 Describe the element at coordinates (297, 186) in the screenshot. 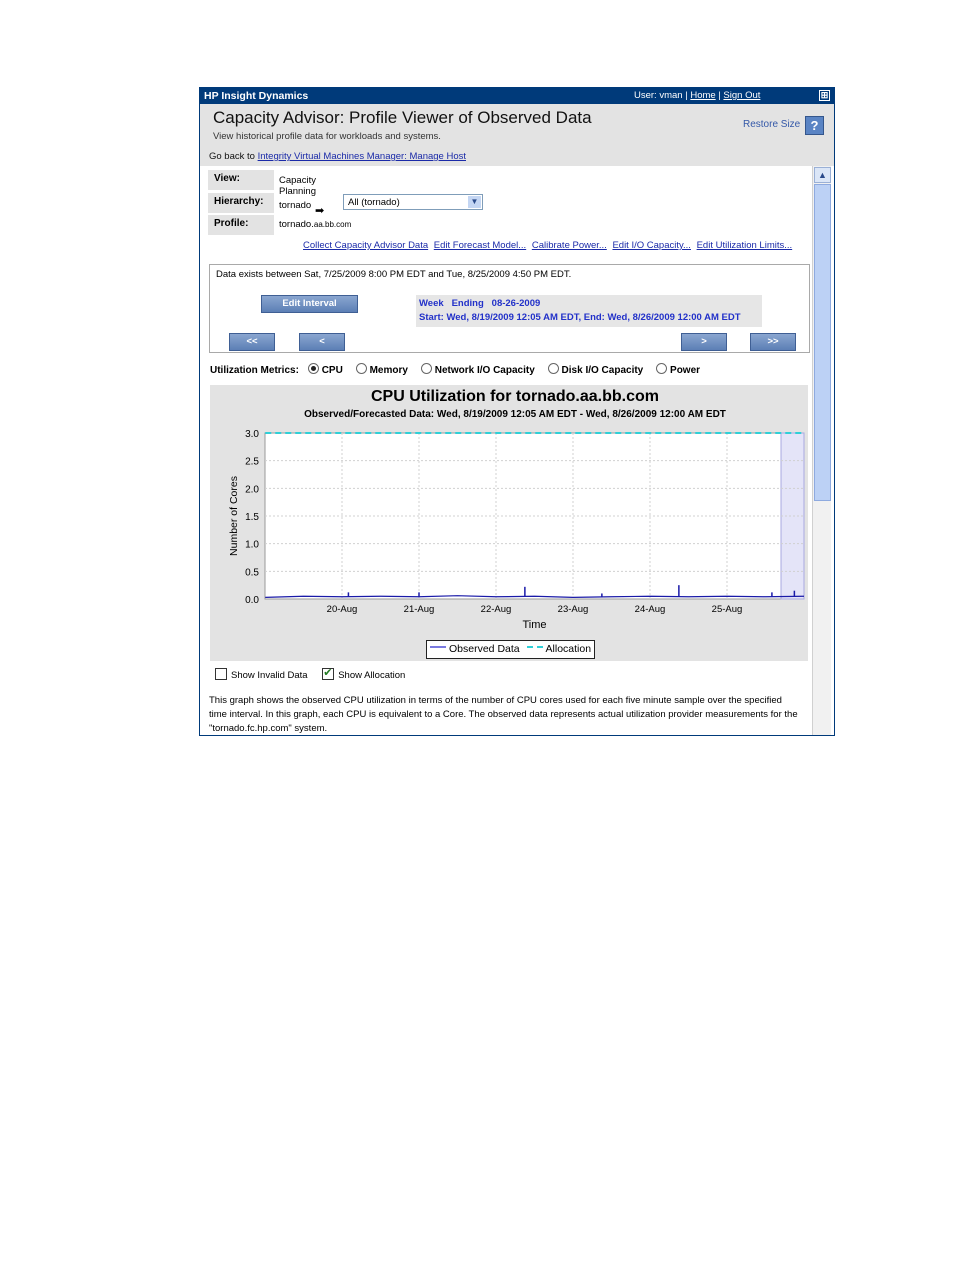

I see `view-value: Capacity Planning` at that location.